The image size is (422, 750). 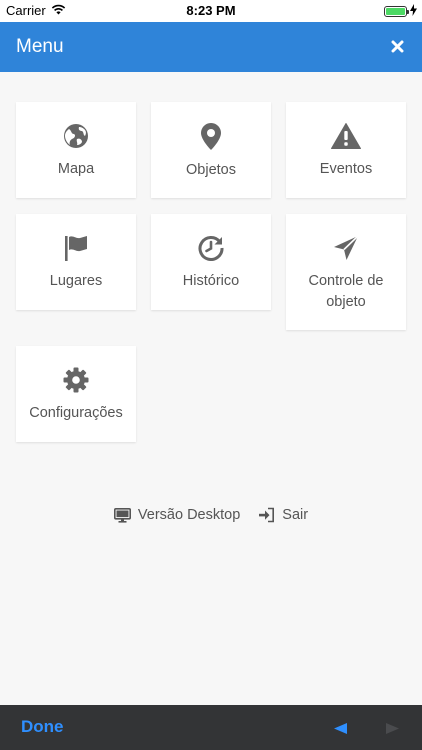 What do you see at coordinates (211, 47) in the screenshot?
I see `menu-header: Menu` at bounding box center [211, 47].